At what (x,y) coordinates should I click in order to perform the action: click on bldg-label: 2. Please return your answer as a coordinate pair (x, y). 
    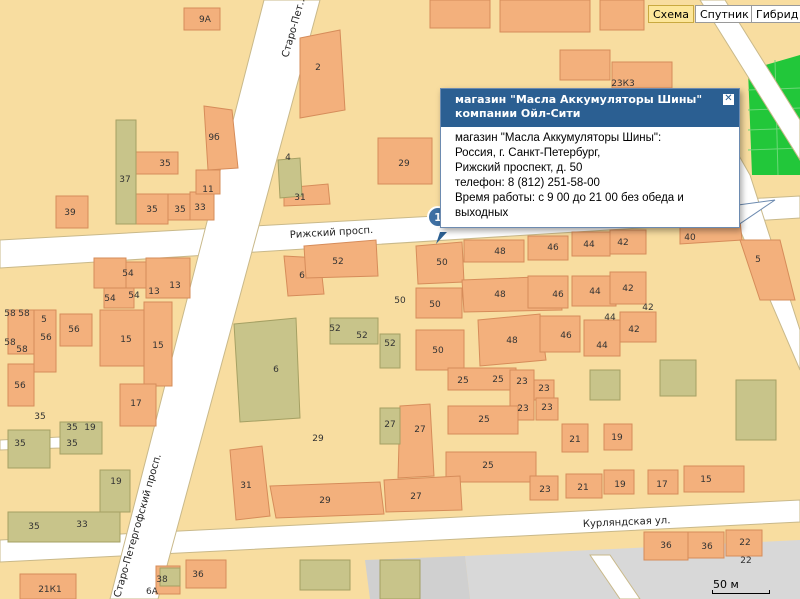
    Looking at the image, I should click on (318, 68).